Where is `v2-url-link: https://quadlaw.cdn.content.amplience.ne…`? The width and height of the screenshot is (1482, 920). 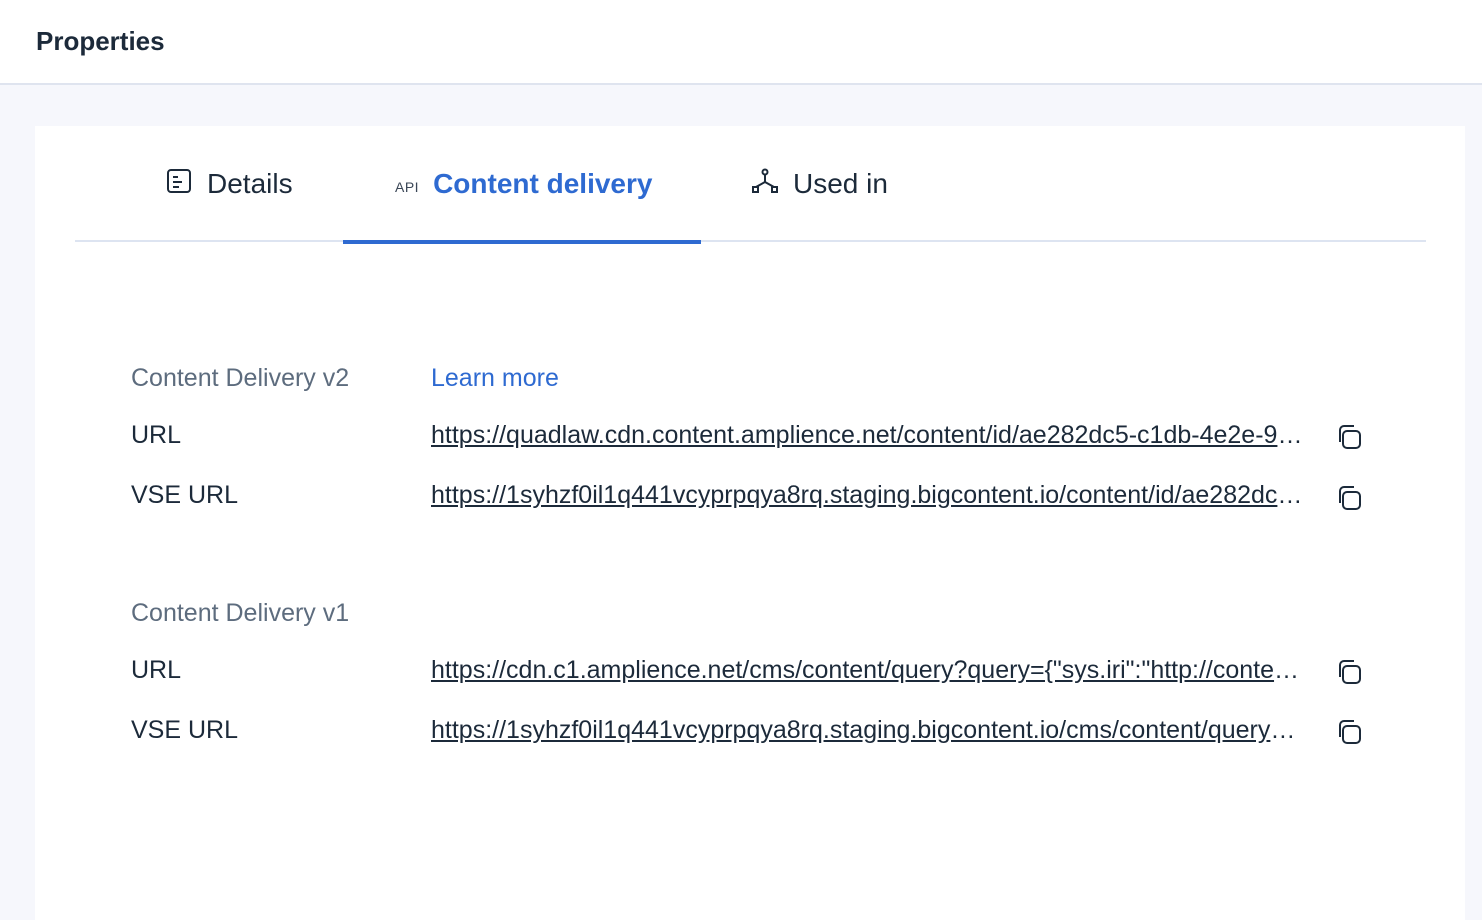 v2-url-link: https://quadlaw.cdn.content.amplience.ne… is located at coordinates (867, 435).